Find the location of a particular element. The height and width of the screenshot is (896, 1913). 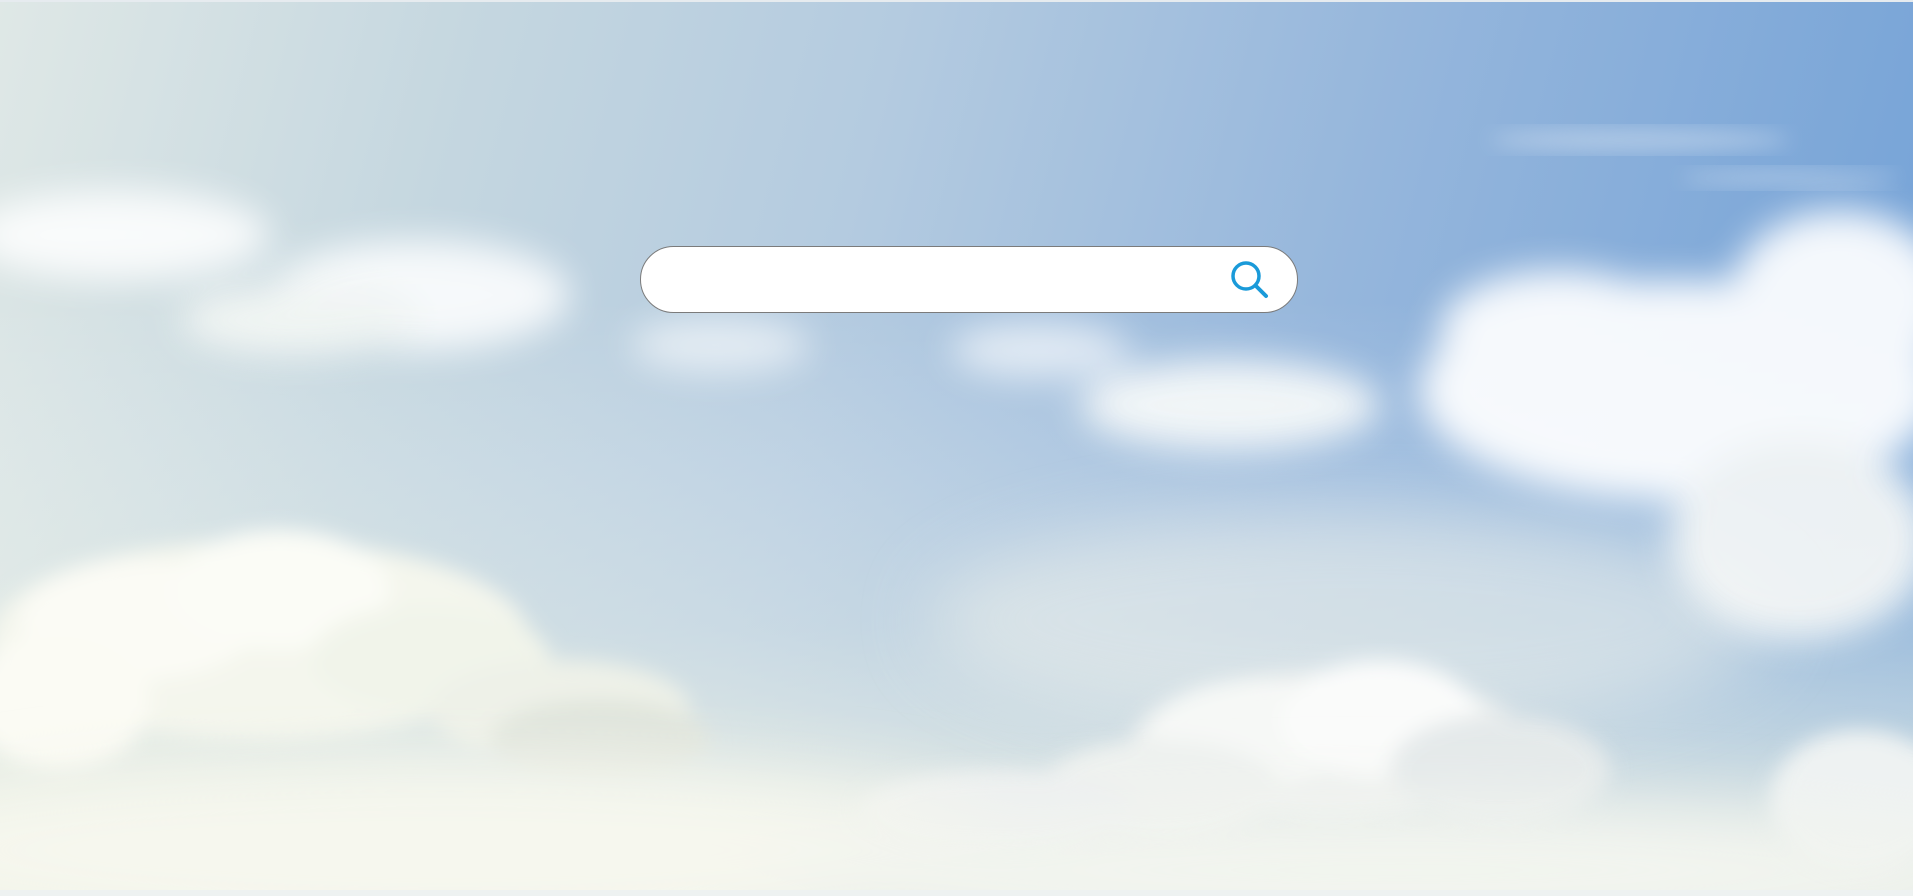

search-bar is located at coordinates (969, 279).